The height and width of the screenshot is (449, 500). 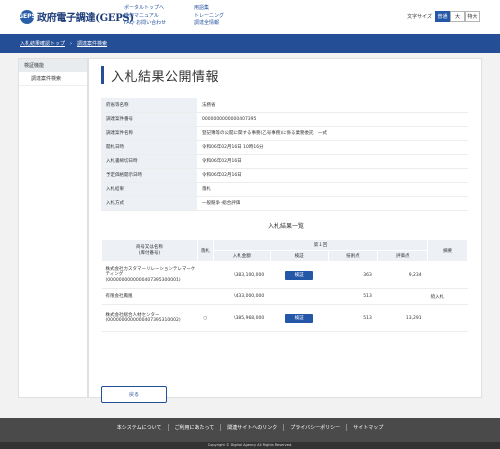 I want to click on info-row: 調達案件名称 登記簿等の公開に関する事務(乙号事務)に係る業務委託 一式, so click(x=284, y=133).